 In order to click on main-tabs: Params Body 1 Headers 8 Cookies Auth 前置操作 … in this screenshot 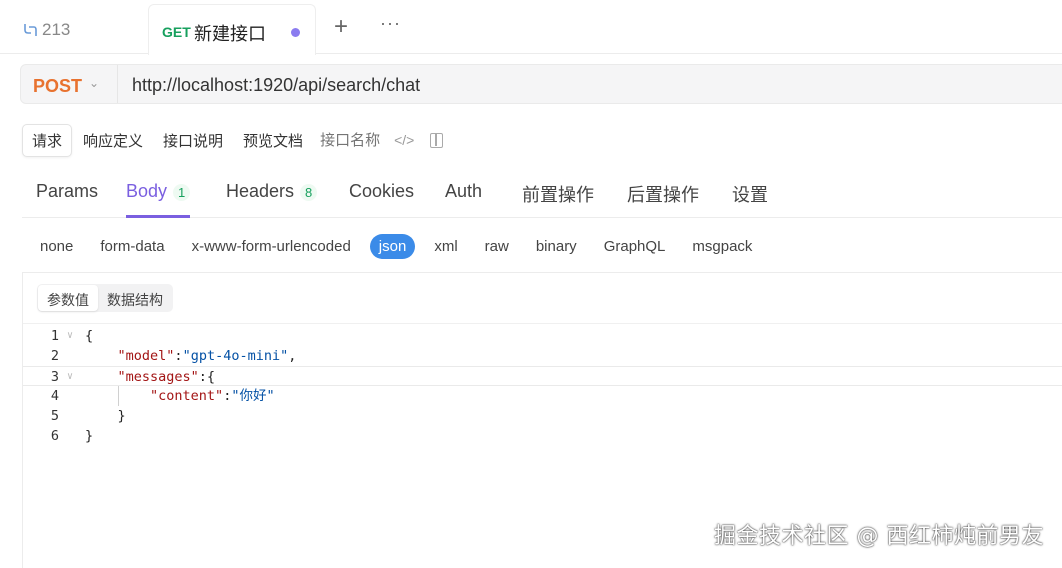, I will do `click(542, 194)`.